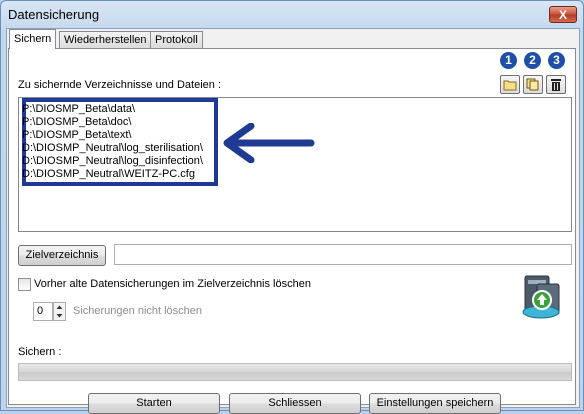 The height and width of the screenshot is (414, 584). I want to click on trash-icon, so click(556, 85).